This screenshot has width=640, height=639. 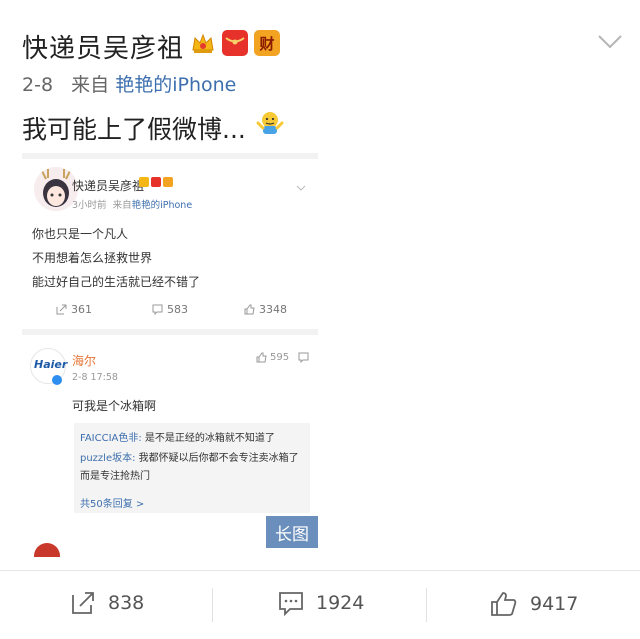 I want to click on cai-badge: 财, so click(x=267, y=43).